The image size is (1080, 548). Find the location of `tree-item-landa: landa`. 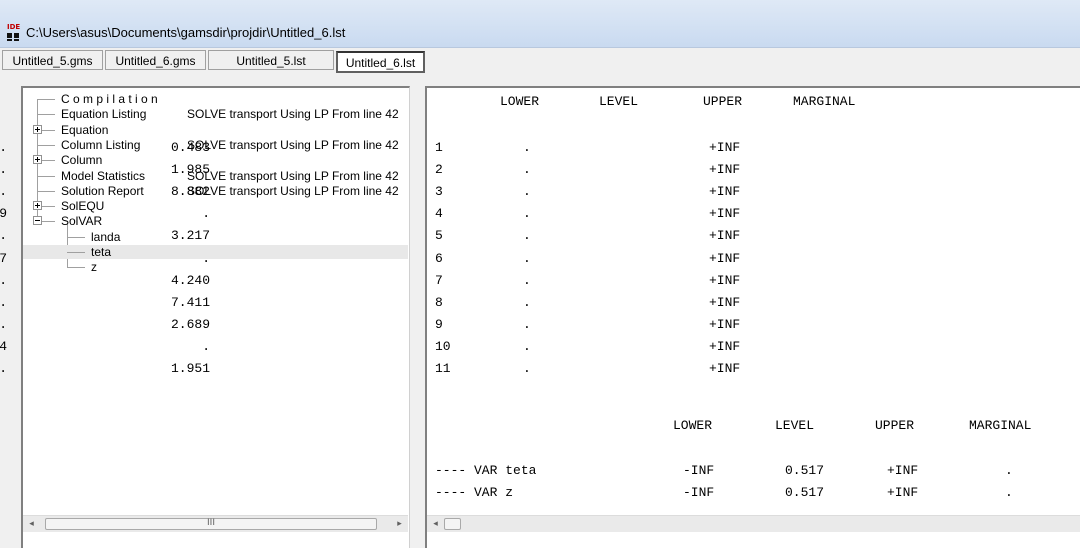

tree-item-landa: landa is located at coordinates (215, 237).